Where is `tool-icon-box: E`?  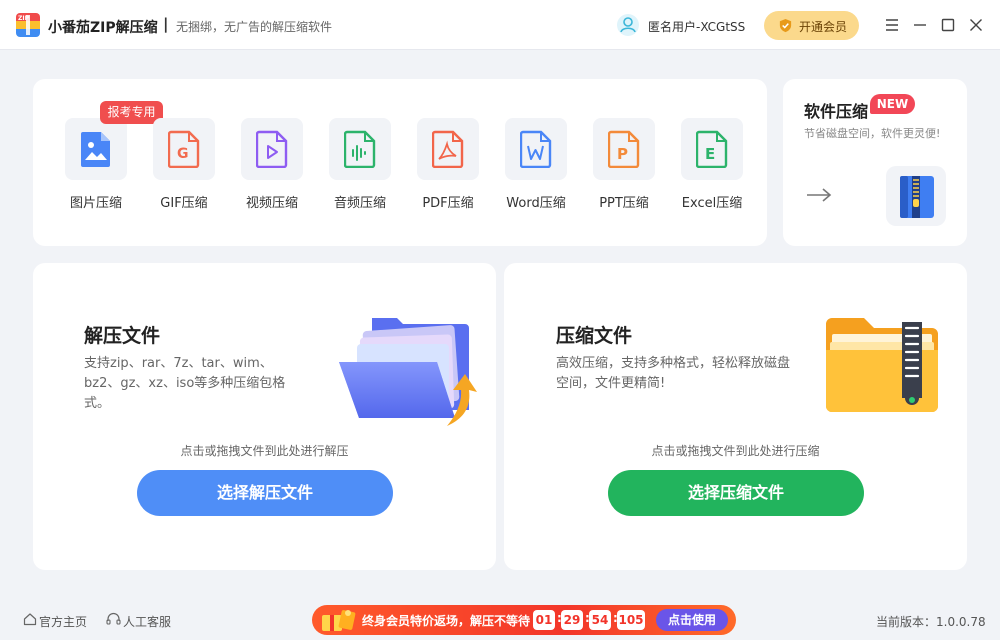 tool-icon-box: E is located at coordinates (712, 149).